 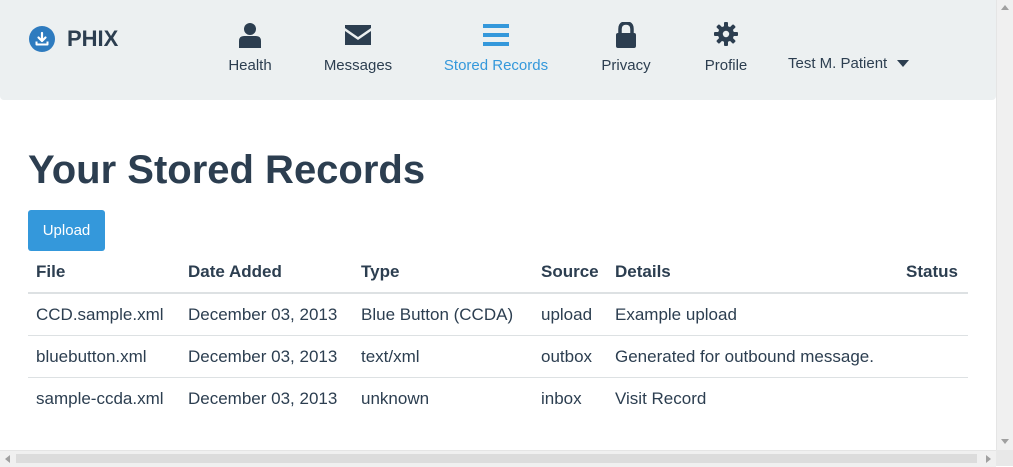 What do you see at coordinates (266, 273) in the screenshot?
I see `column-header-date-added: Date Added` at bounding box center [266, 273].